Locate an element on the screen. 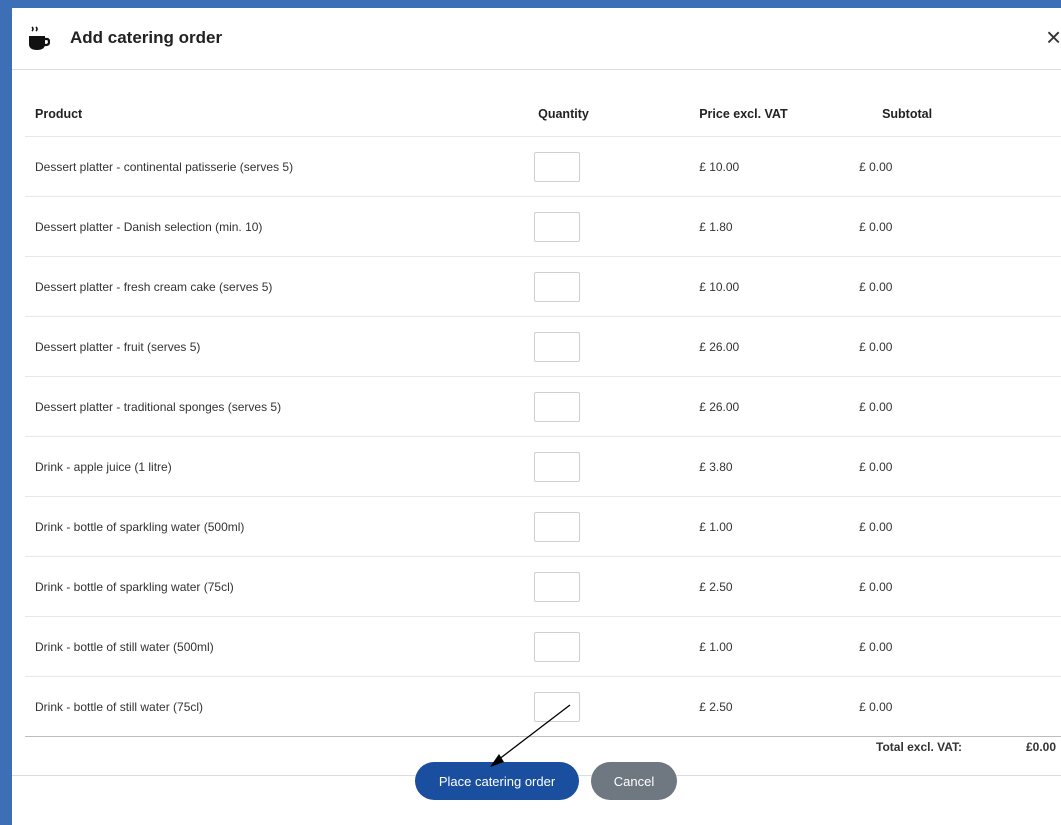  product-name: Drink - bottle of sparkling water (75cl) is located at coordinates (273, 586).